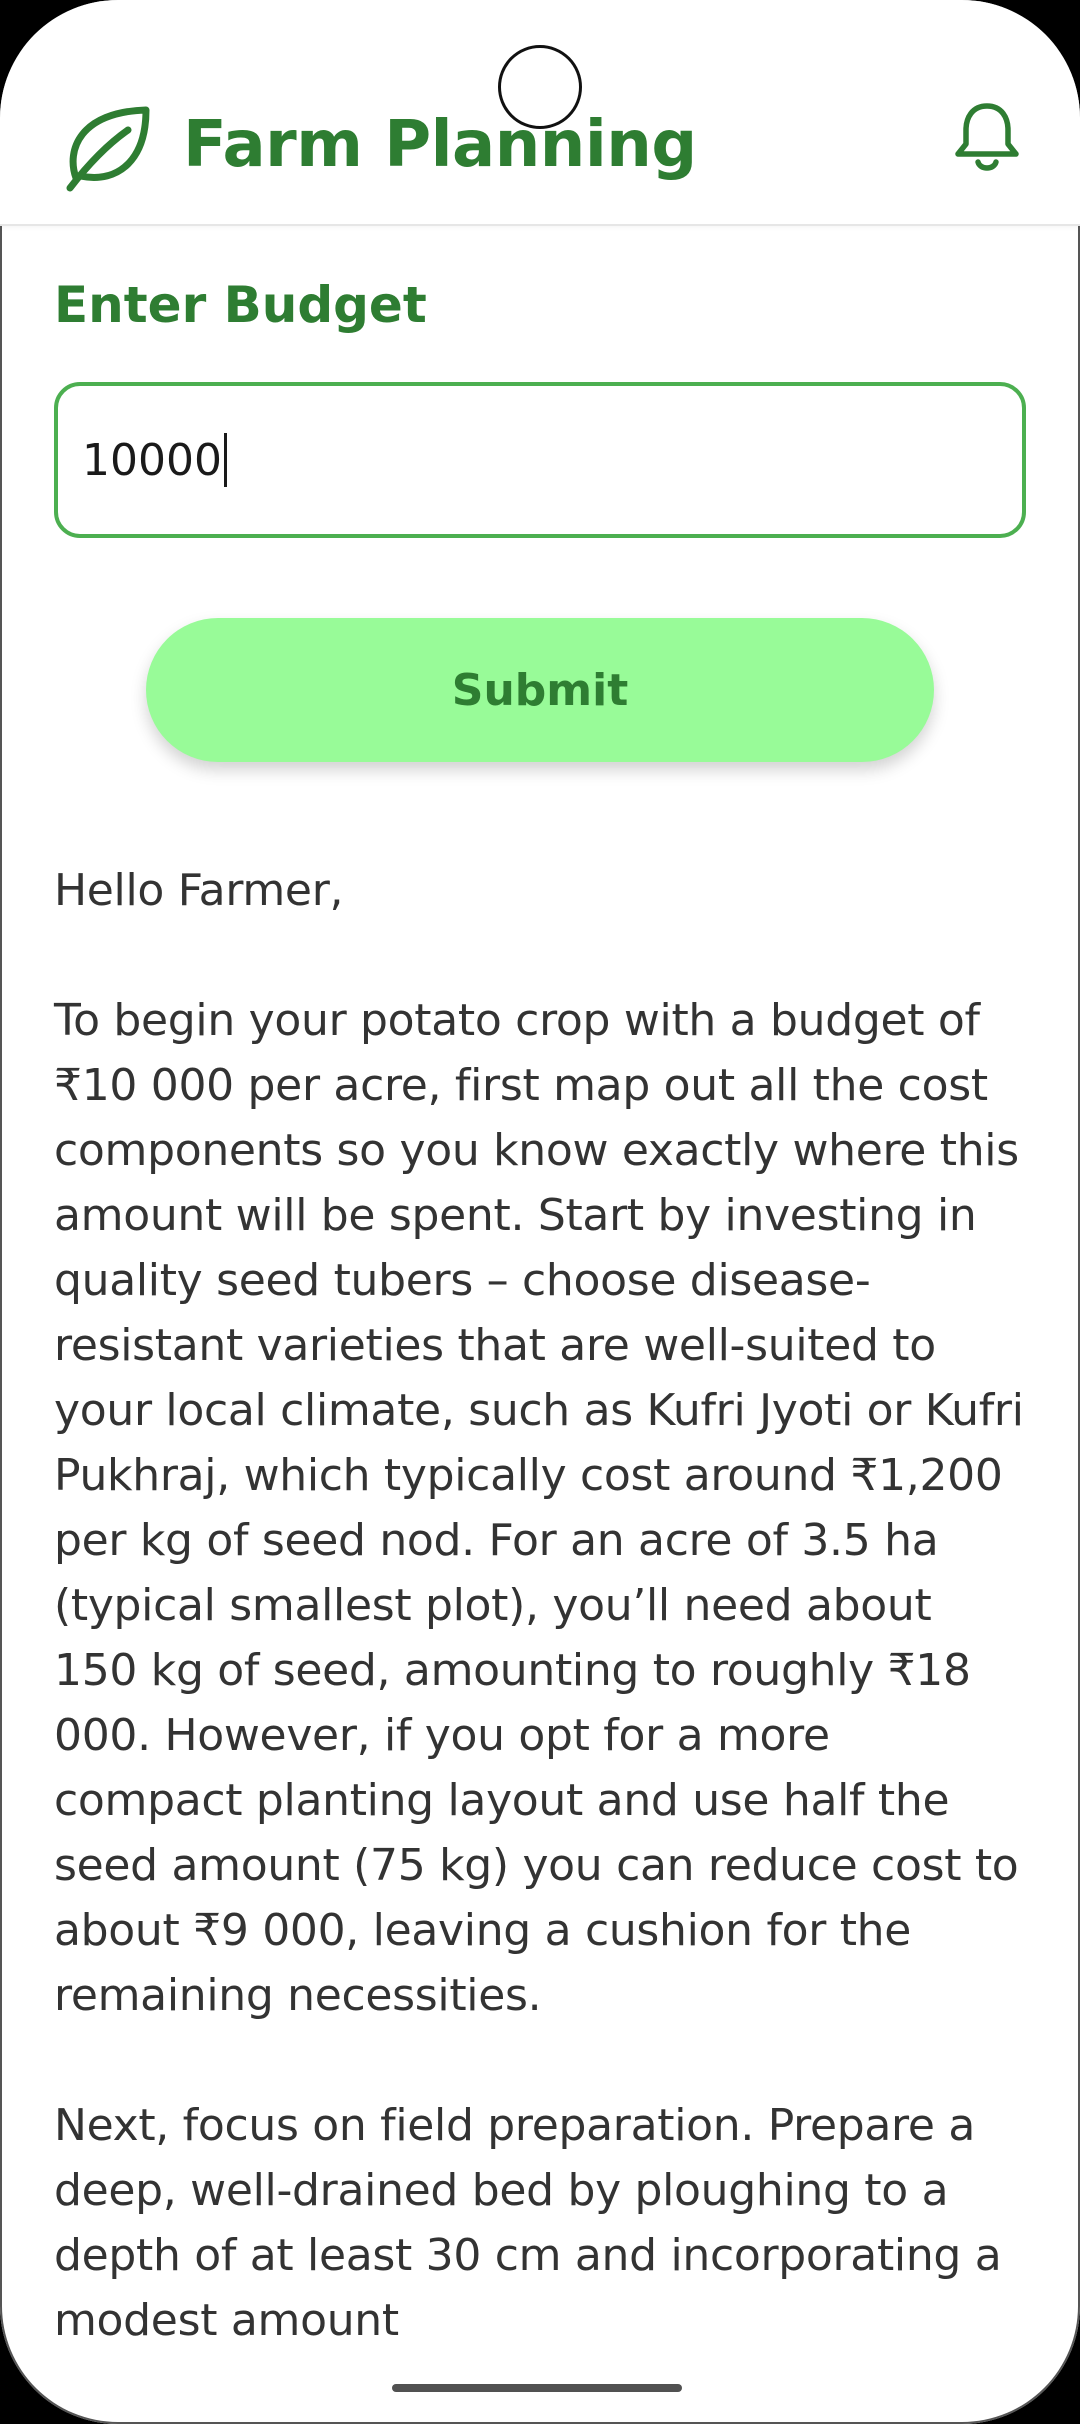  I want to click on front-camera, so click(540, 87).